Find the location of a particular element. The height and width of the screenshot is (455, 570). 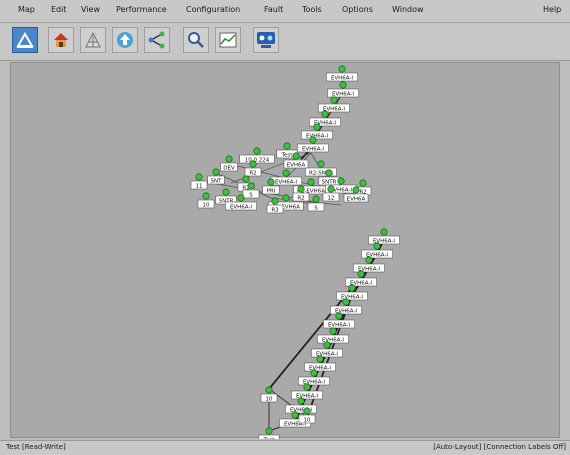

topology-button is located at coordinates (93, 40).